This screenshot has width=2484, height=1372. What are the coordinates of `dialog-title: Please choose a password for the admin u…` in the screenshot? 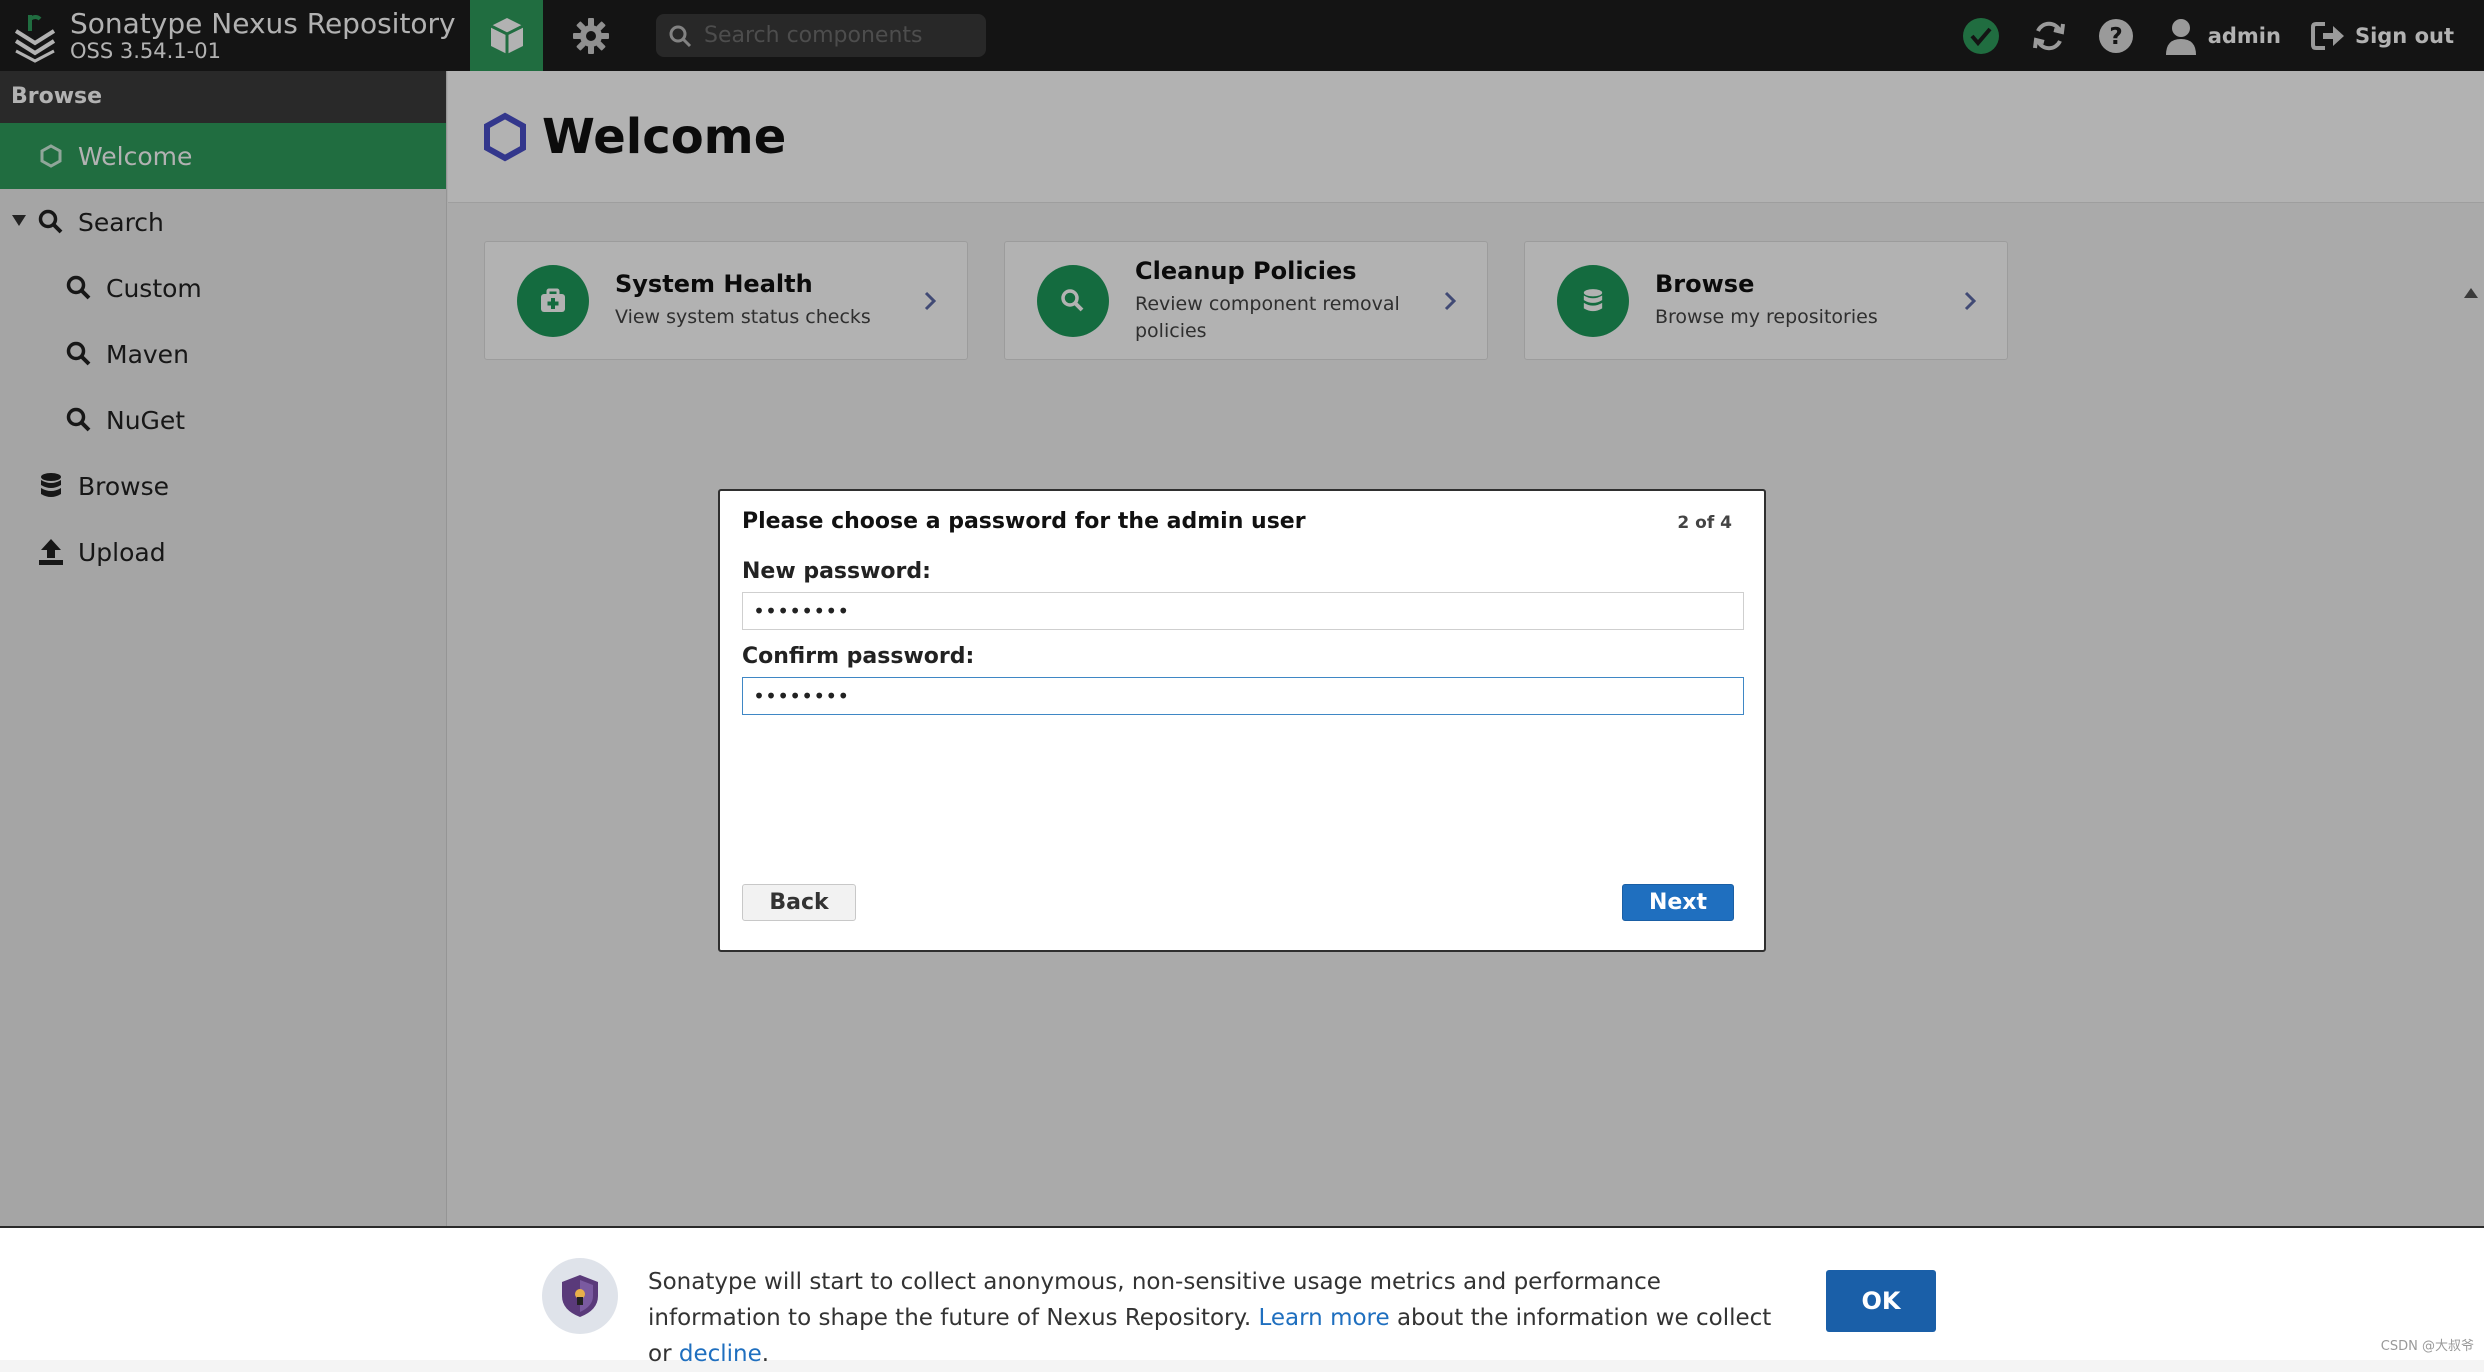 It's located at (1024, 521).